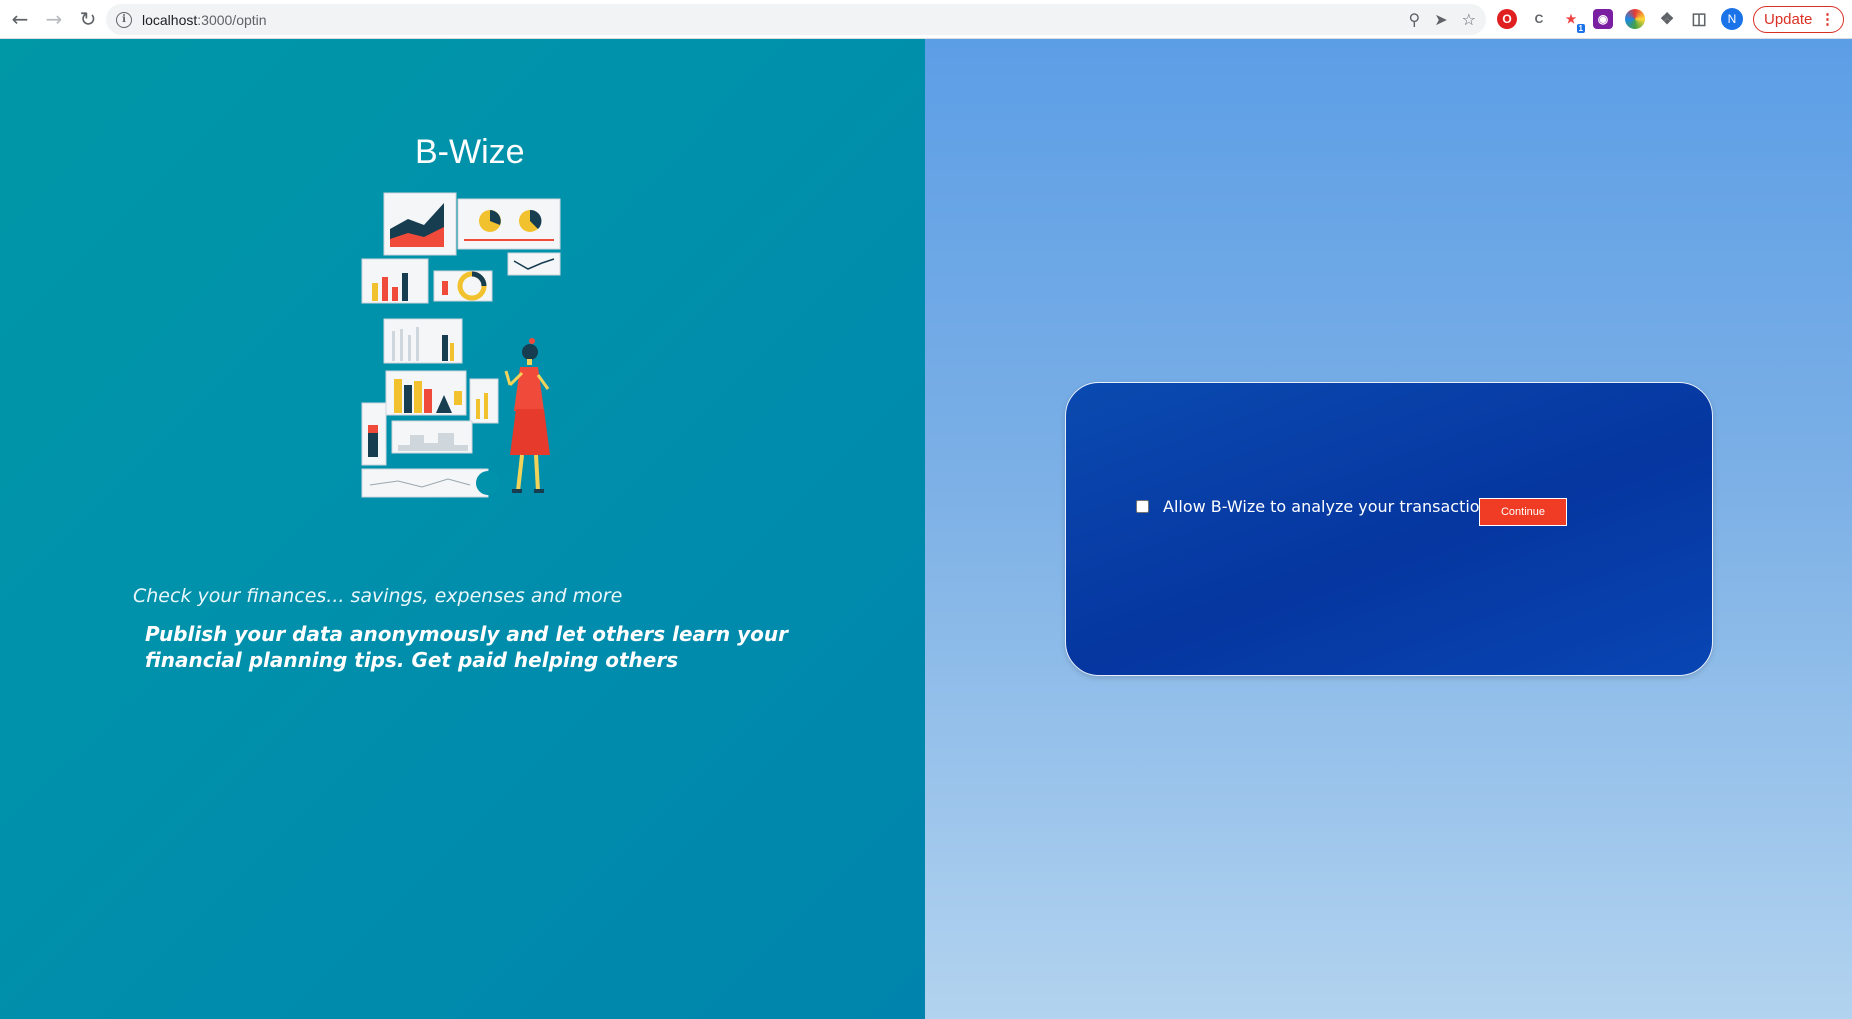 Image resolution: width=1852 pixels, height=1019 pixels. Describe the element at coordinates (461, 345) in the screenshot. I see `finance-dashboard-illustration` at that location.